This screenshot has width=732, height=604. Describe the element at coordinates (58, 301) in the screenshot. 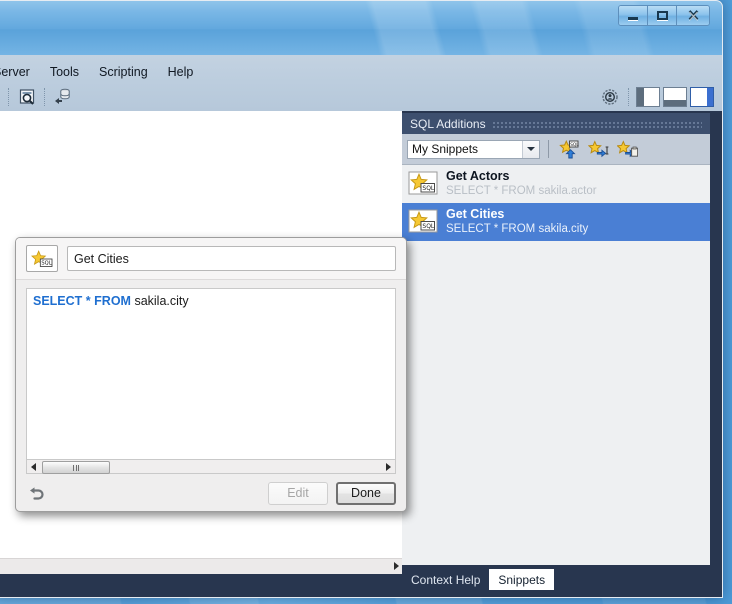

I see `sql-keyword-select: SELECT` at that location.